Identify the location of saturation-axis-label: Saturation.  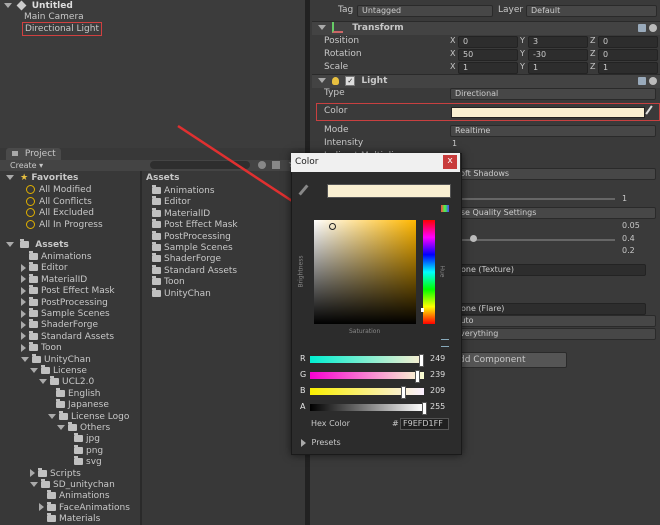
(365, 331).